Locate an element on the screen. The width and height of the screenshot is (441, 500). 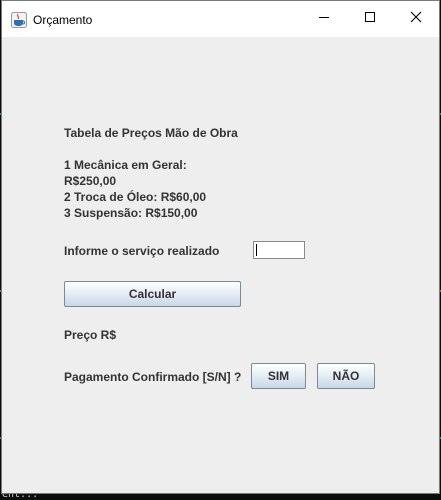
price-table-title: Tabela de Preços Mão de Obra is located at coordinates (151, 133).